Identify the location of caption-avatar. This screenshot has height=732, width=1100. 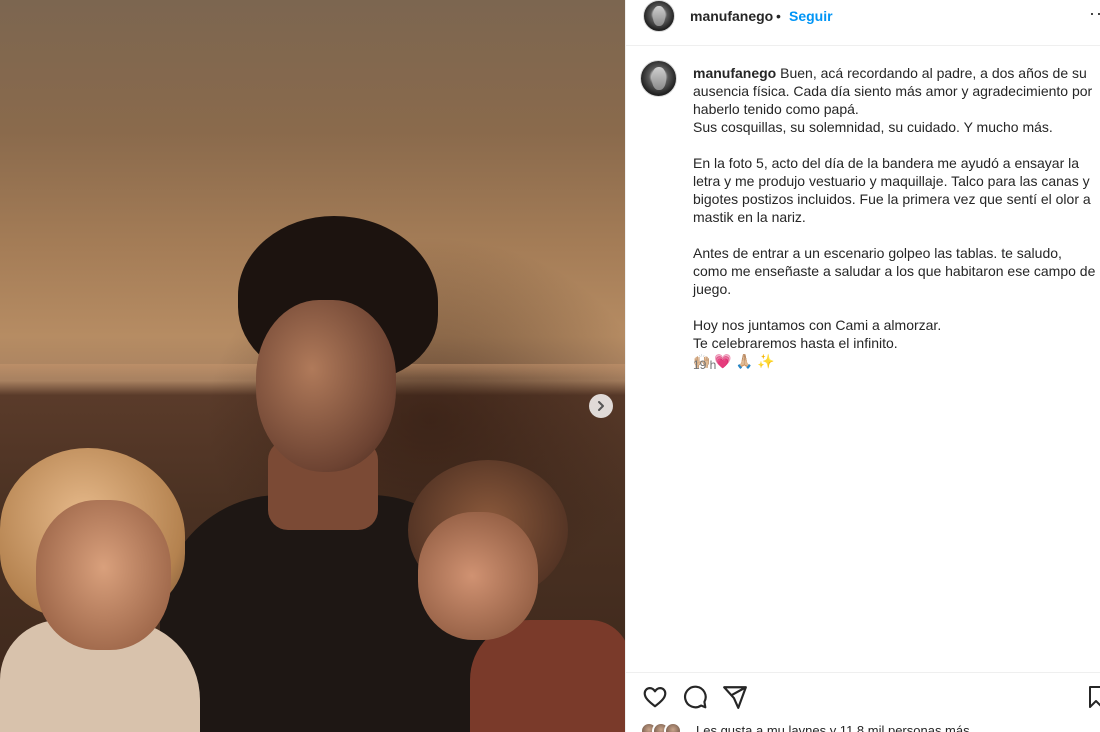
(658, 78).